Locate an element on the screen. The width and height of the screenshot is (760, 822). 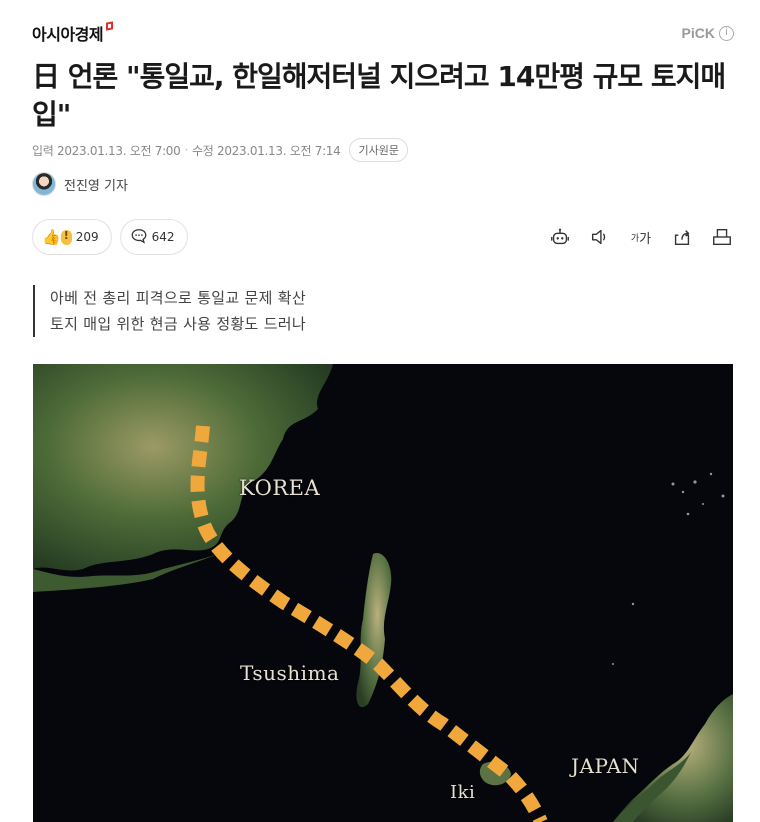
reaction-count: 209 is located at coordinates (87, 237).